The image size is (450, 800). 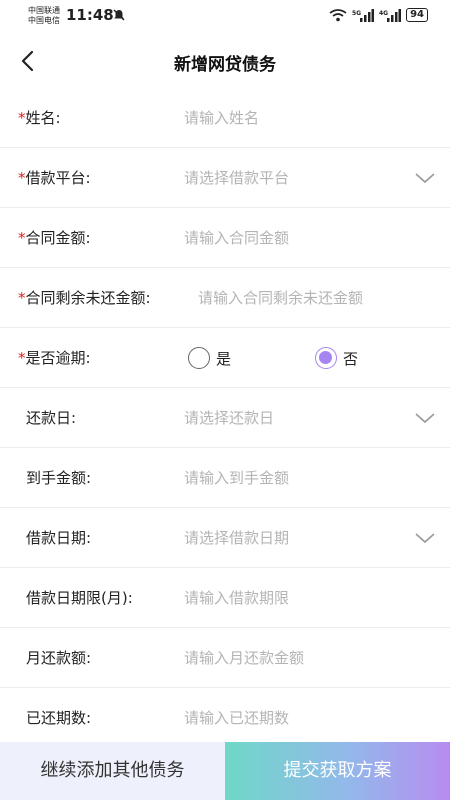 I want to click on name-input: 请输入姓名, so click(x=221, y=118).